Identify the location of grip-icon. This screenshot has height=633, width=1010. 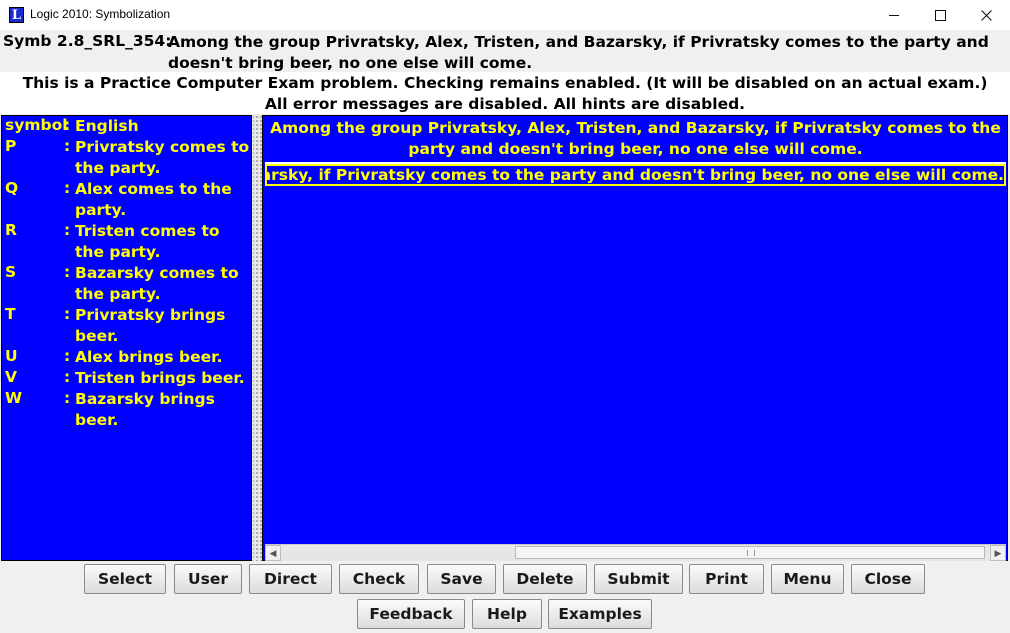
(751, 553).